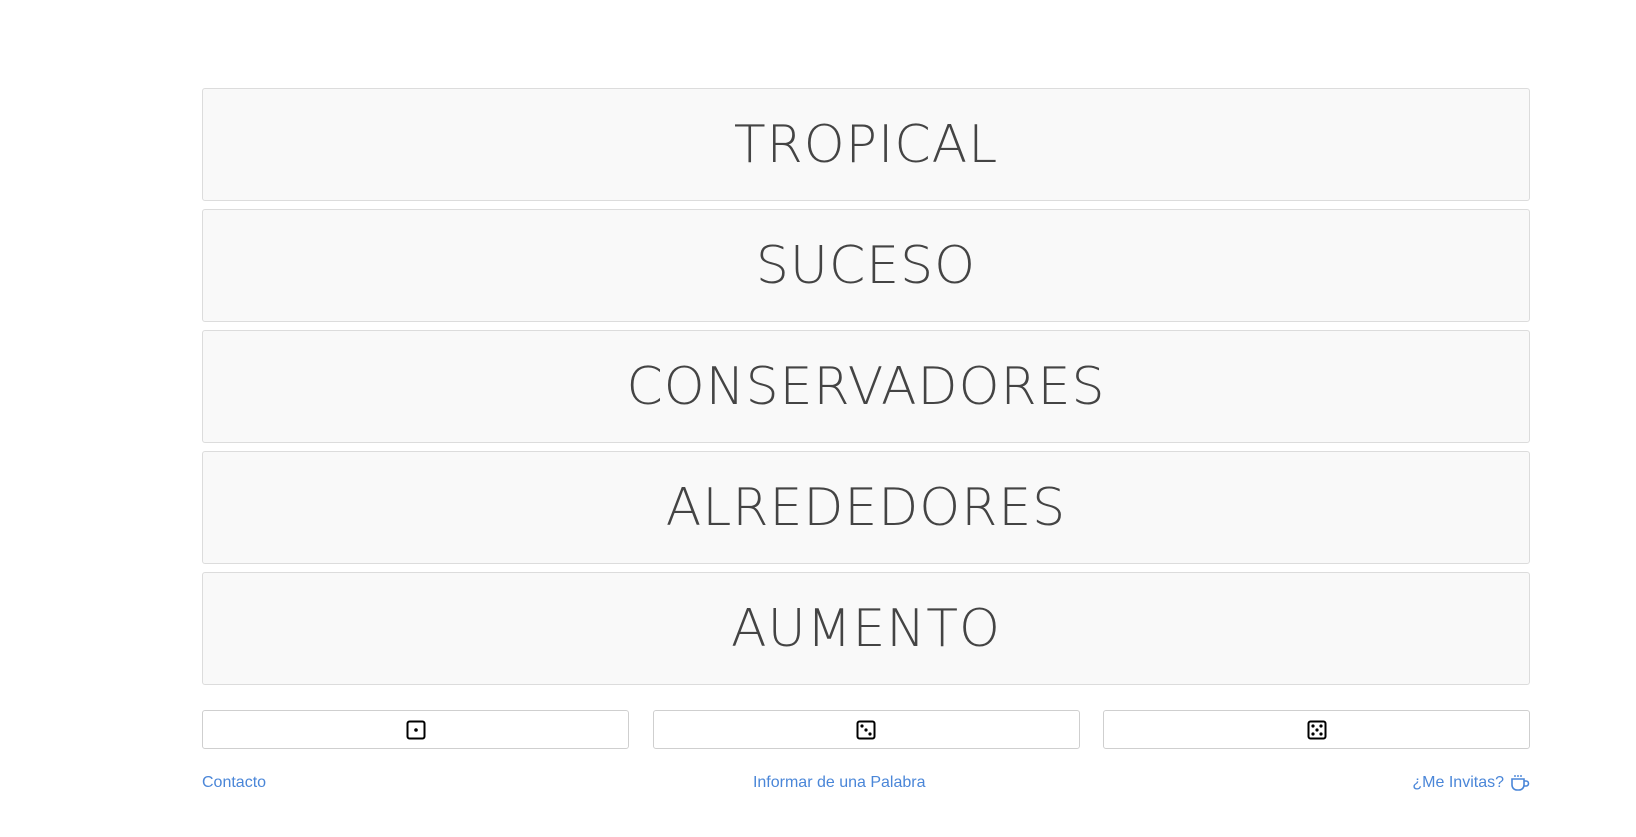 Image resolution: width=1636 pixels, height=837 pixels. I want to click on word-text: CONSERVADORES, so click(866, 386).